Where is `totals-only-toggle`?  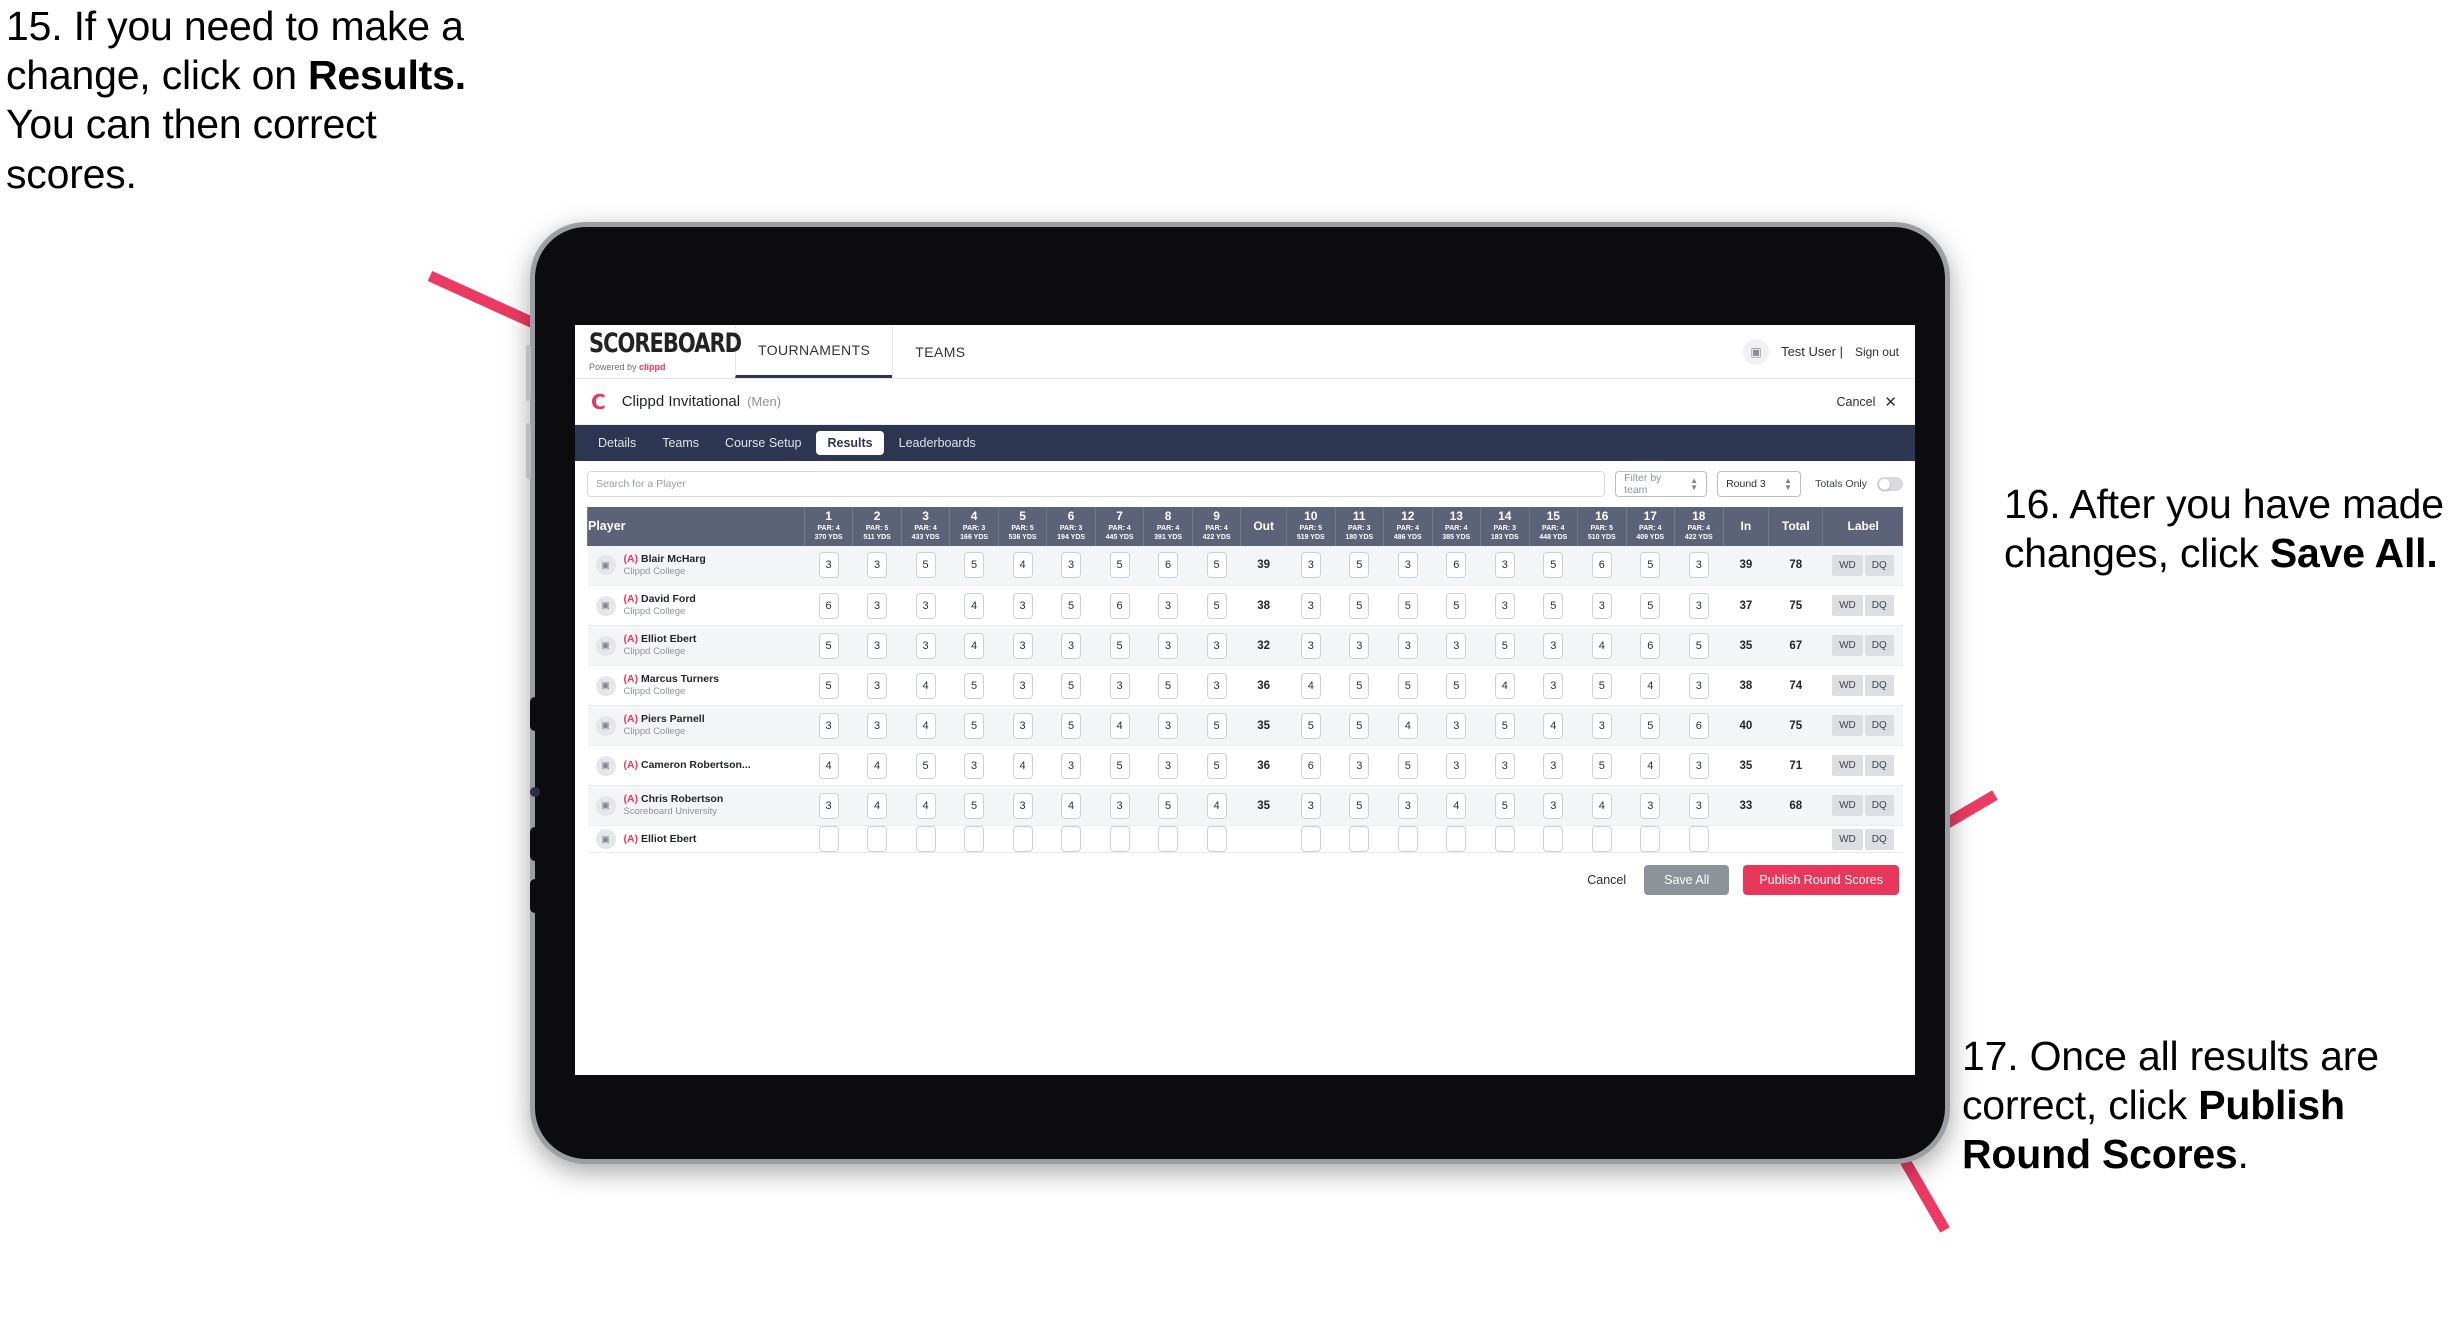
totals-only-toggle is located at coordinates (1890, 484).